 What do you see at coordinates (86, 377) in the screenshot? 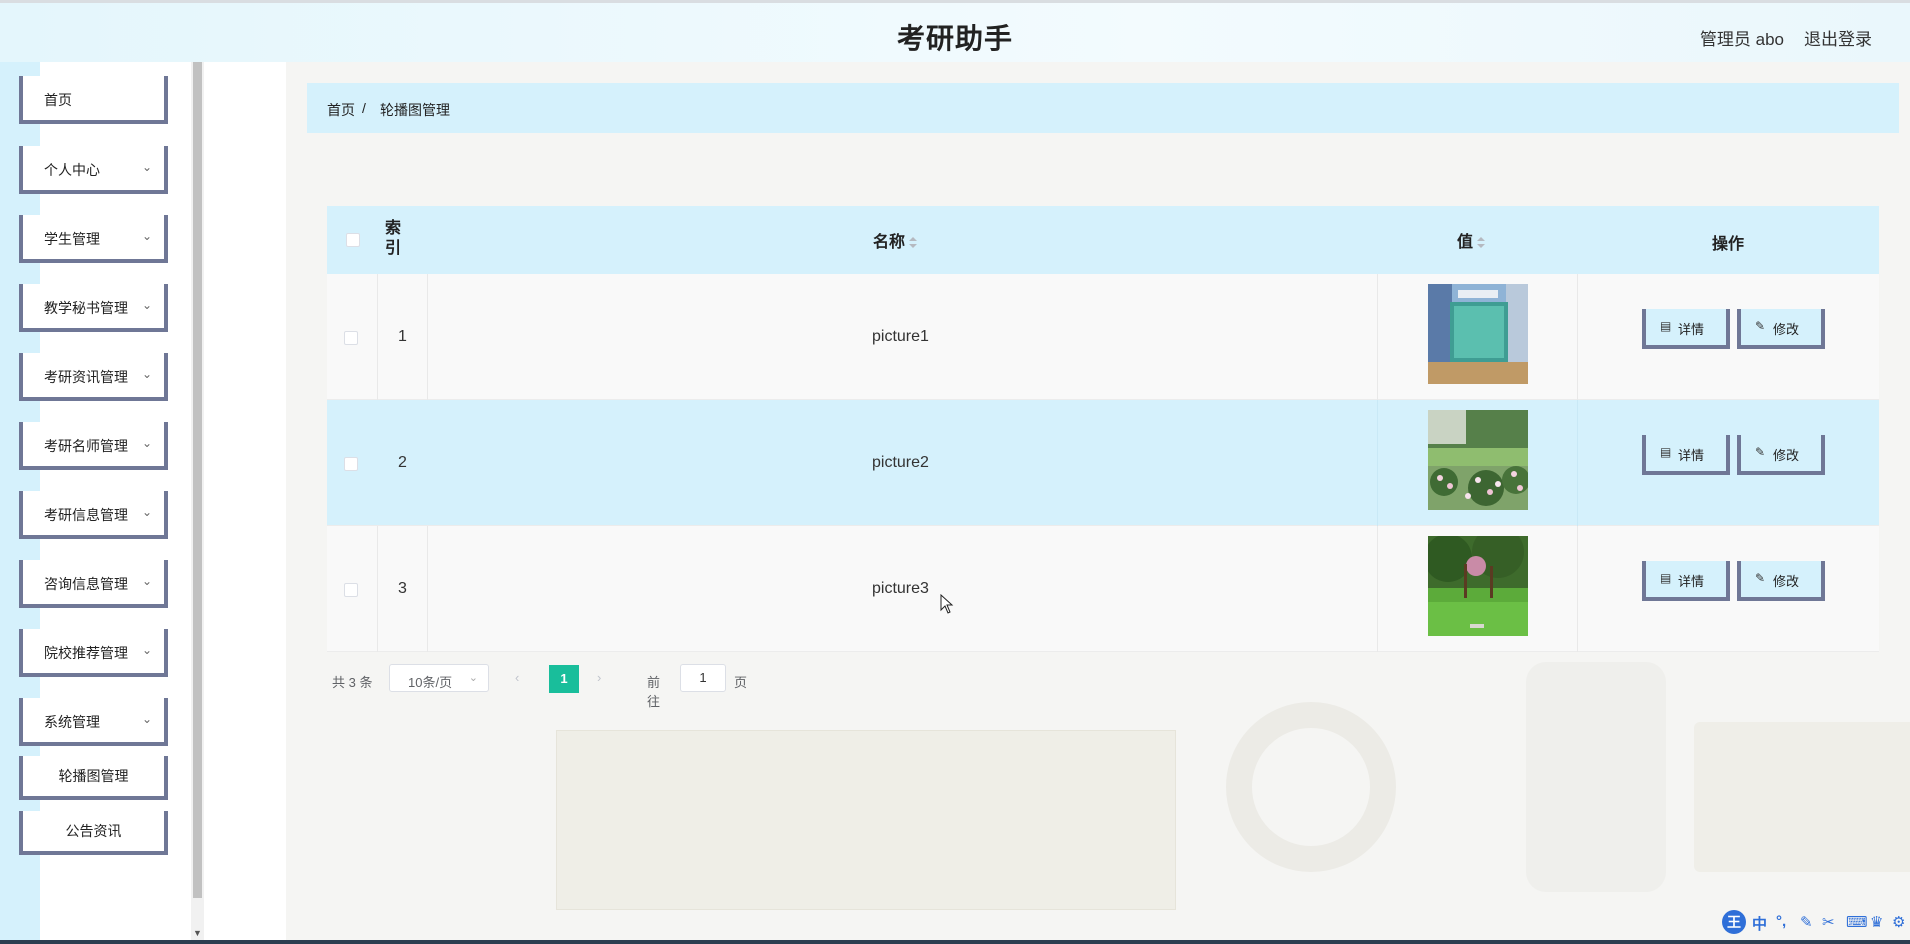
I see `sidebar-item-label: 考研资讯管理` at bounding box center [86, 377].